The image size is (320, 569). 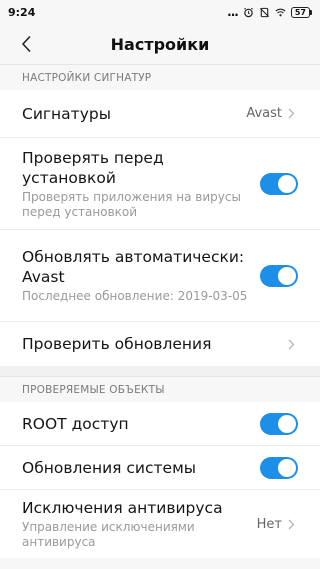 I want to click on back-button, so click(x=26, y=44).